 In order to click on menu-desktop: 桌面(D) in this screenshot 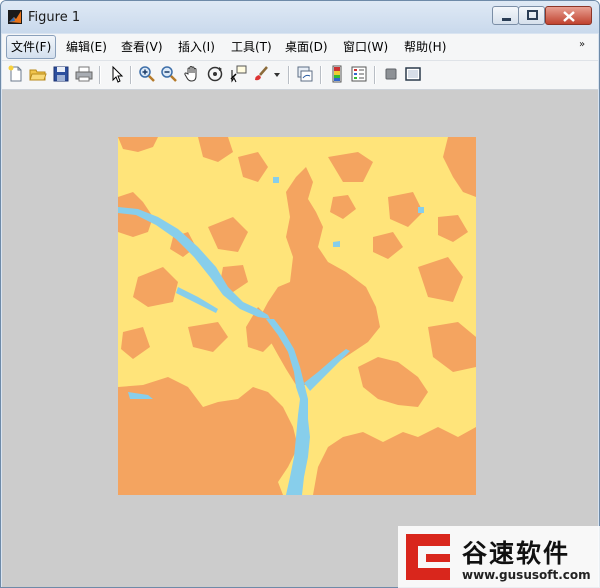, I will do `click(306, 47)`.